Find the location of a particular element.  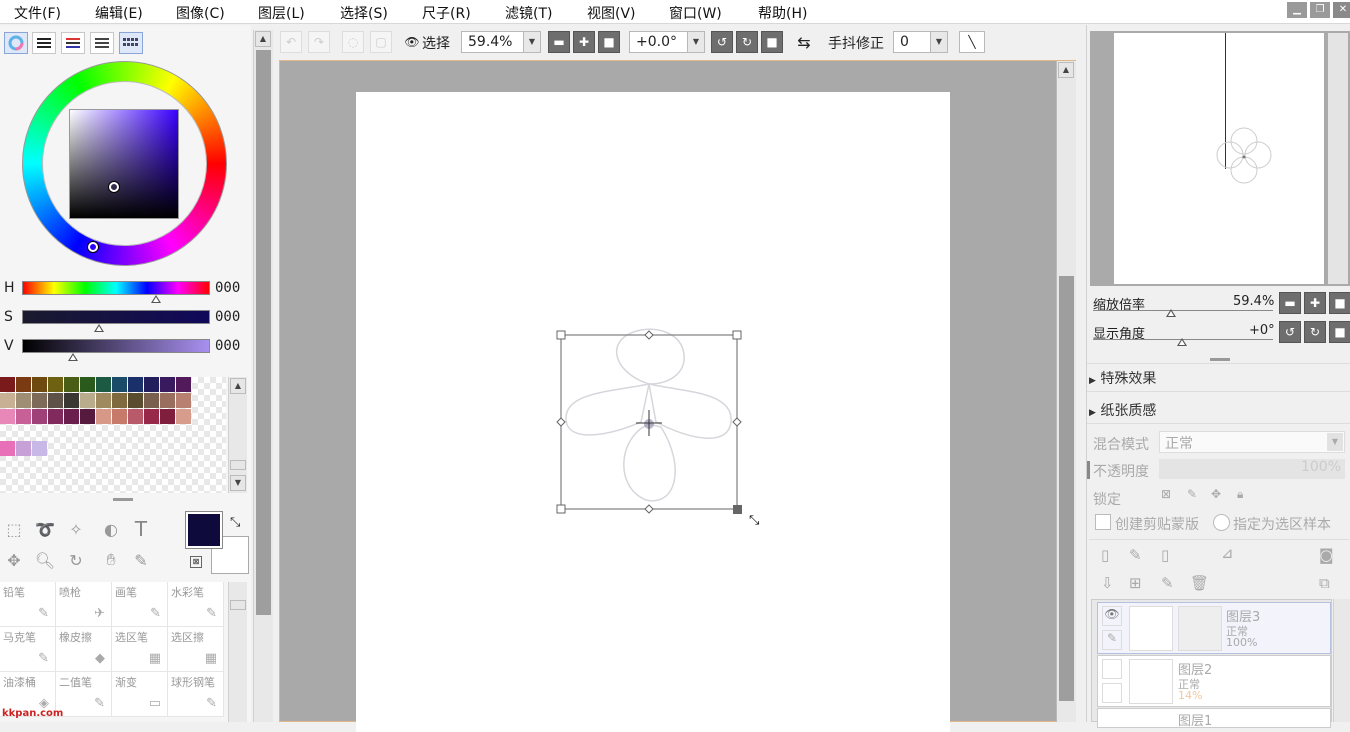

visibility-toggle is located at coordinates (1112, 669).